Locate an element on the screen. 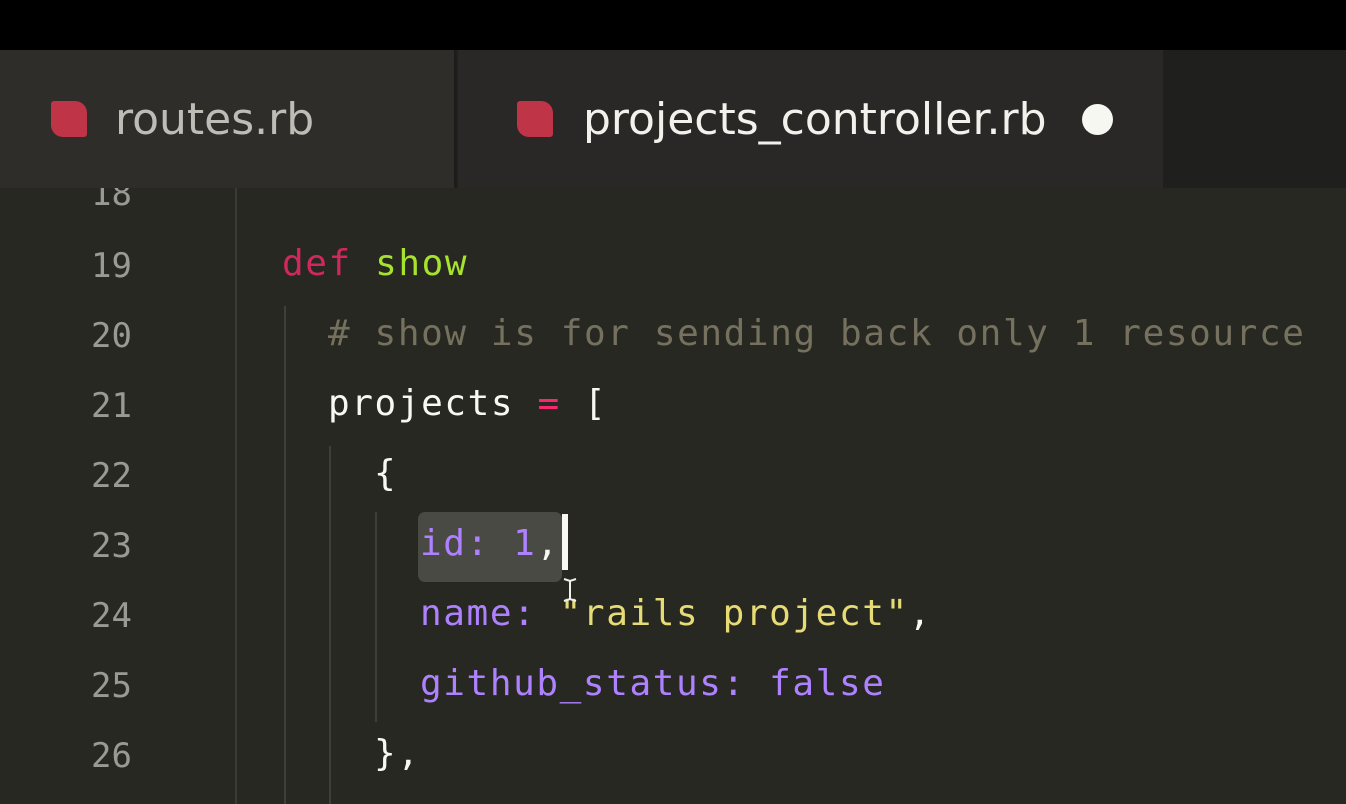 The image size is (1346, 804). code-line: name: "rails project", is located at coordinates (676, 614).